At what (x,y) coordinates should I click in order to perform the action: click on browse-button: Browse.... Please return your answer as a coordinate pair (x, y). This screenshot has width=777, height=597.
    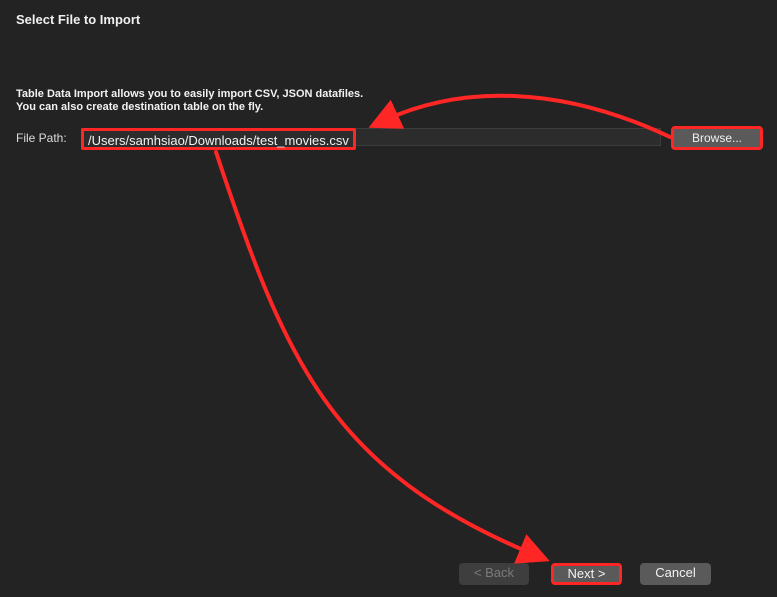
    Looking at the image, I should click on (717, 138).